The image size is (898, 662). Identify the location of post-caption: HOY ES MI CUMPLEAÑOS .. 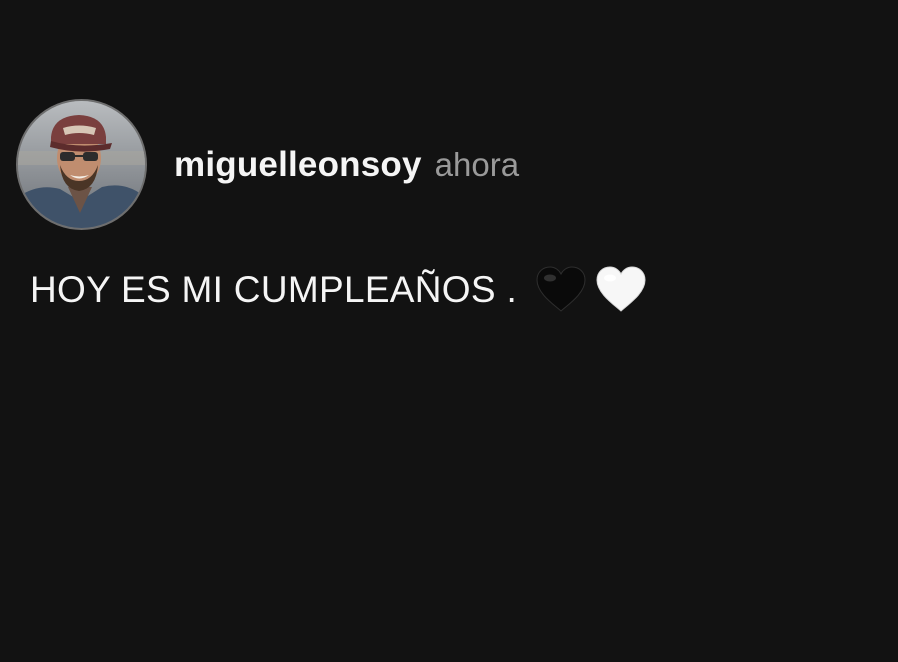
(274, 289).